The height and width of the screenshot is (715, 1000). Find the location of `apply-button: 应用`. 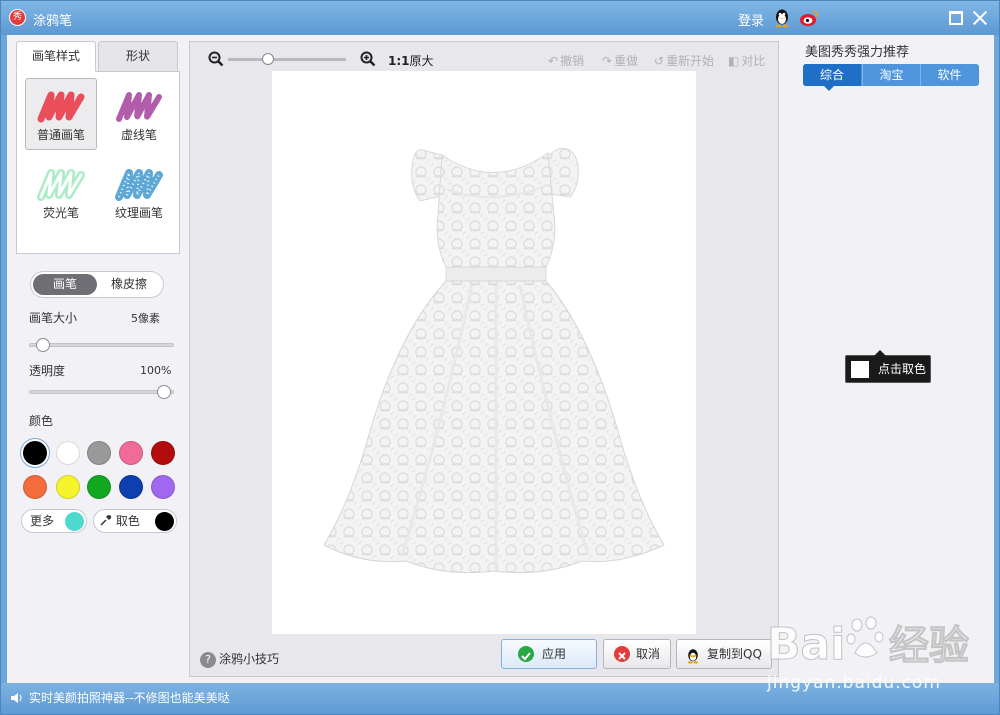

apply-button: 应用 is located at coordinates (549, 654).